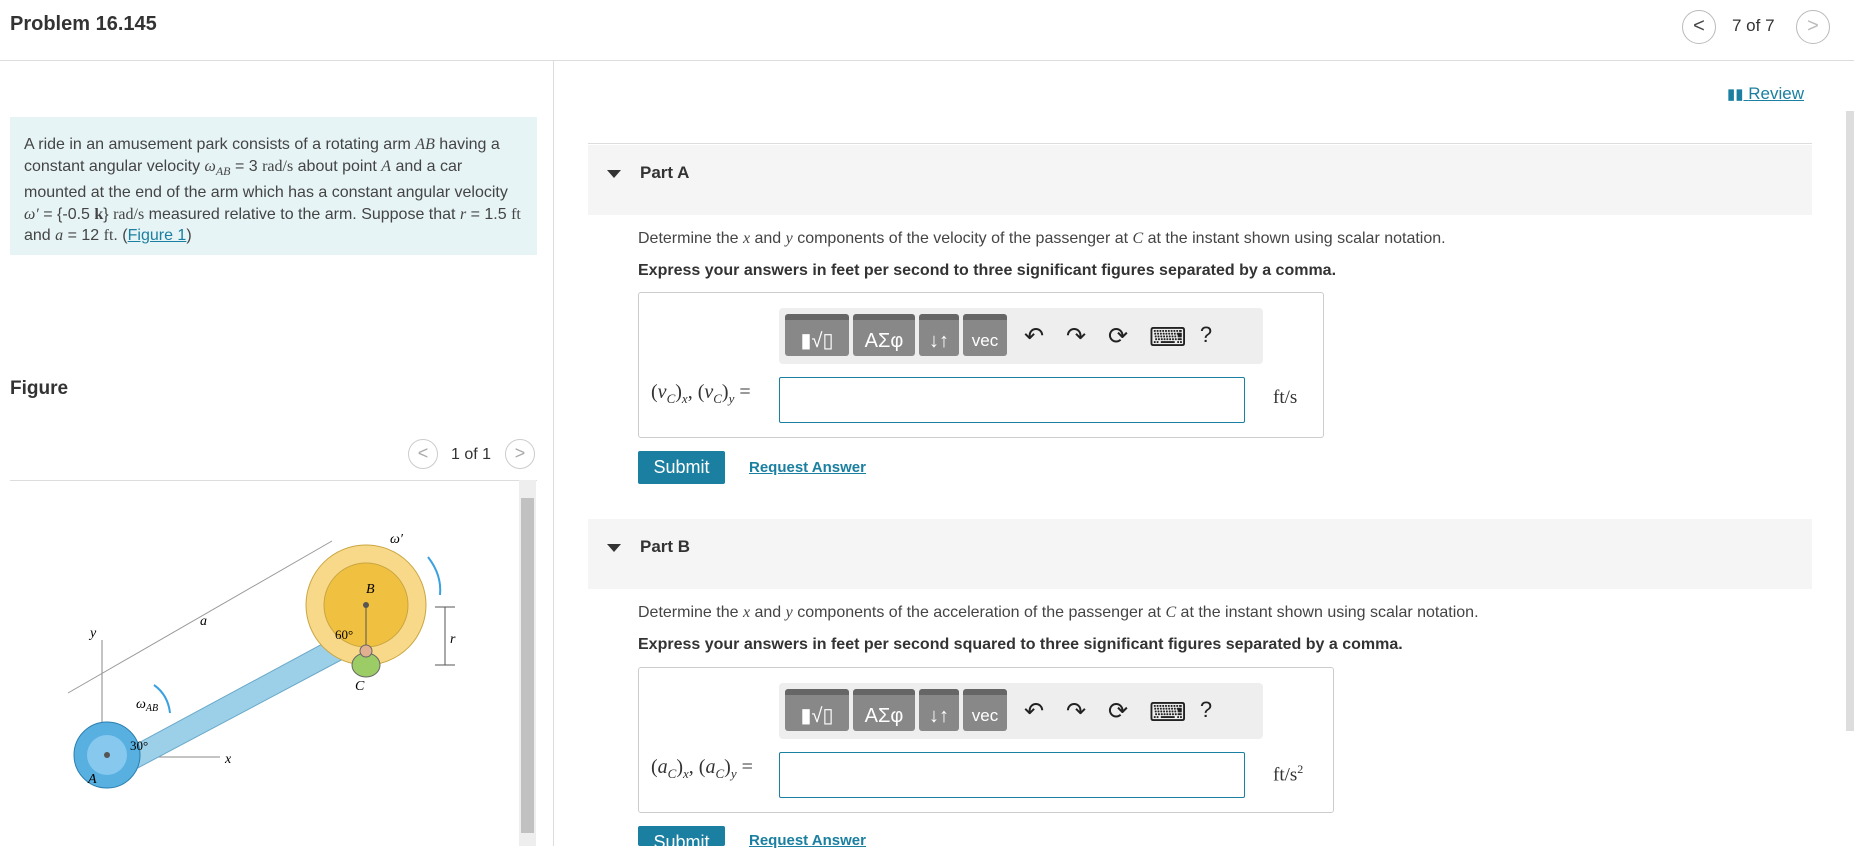 The height and width of the screenshot is (849, 1854). Describe the element at coordinates (39, 388) in the screenshot. I see `figure-heading: Figure` at that location.